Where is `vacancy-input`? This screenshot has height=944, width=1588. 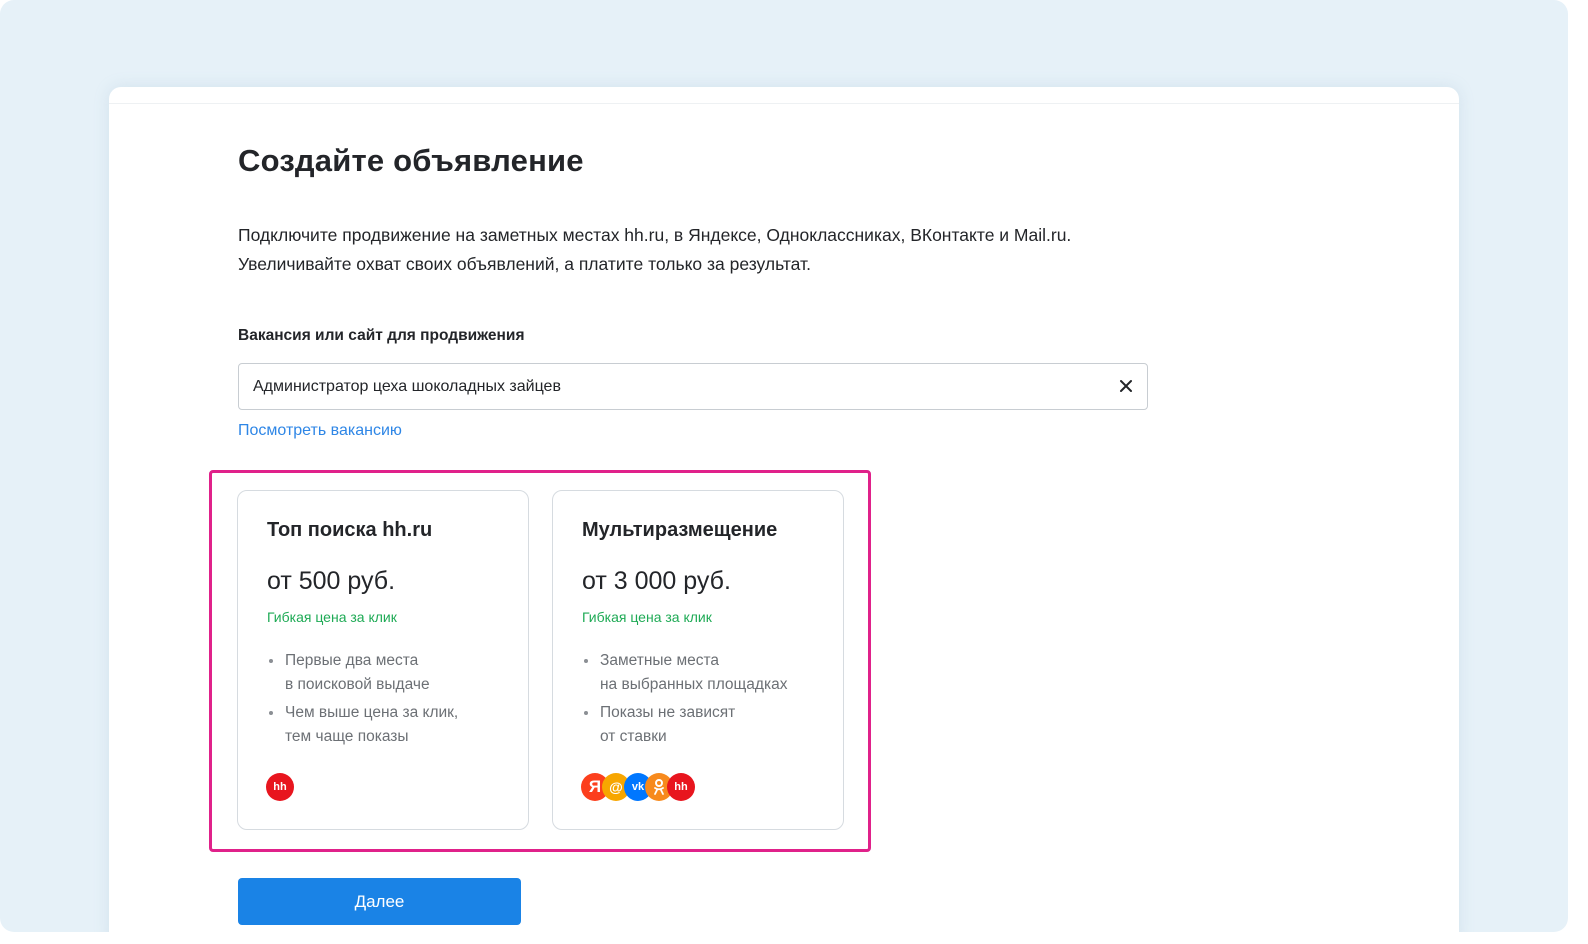
vacancy-input is located at coordinates (673, 386).